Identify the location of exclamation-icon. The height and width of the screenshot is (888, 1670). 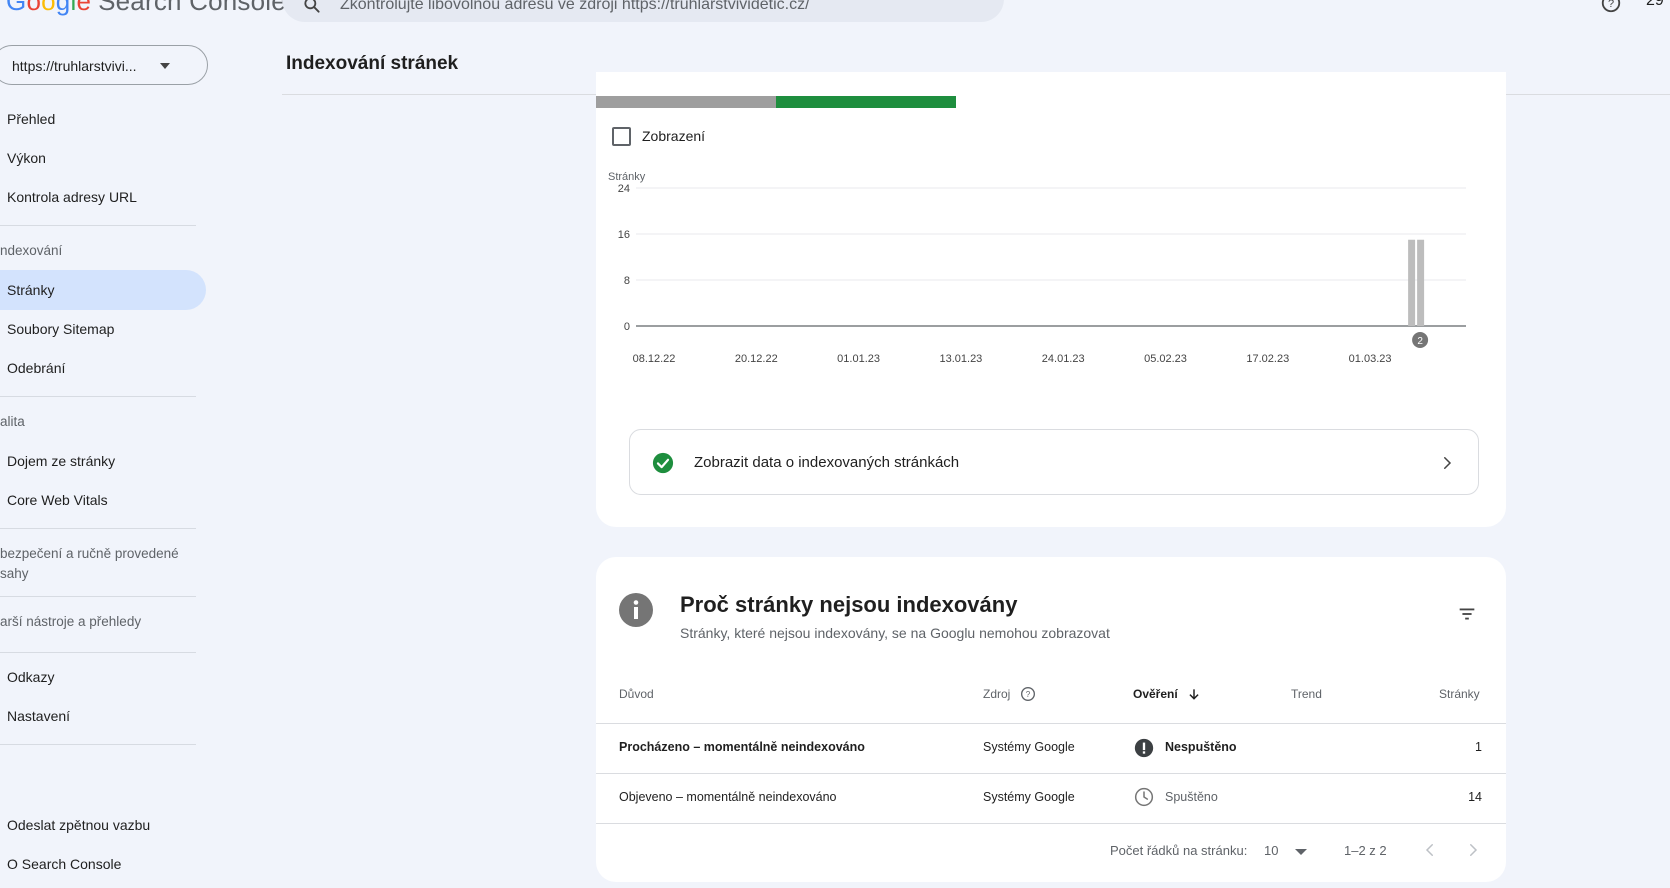
(1144, 748).